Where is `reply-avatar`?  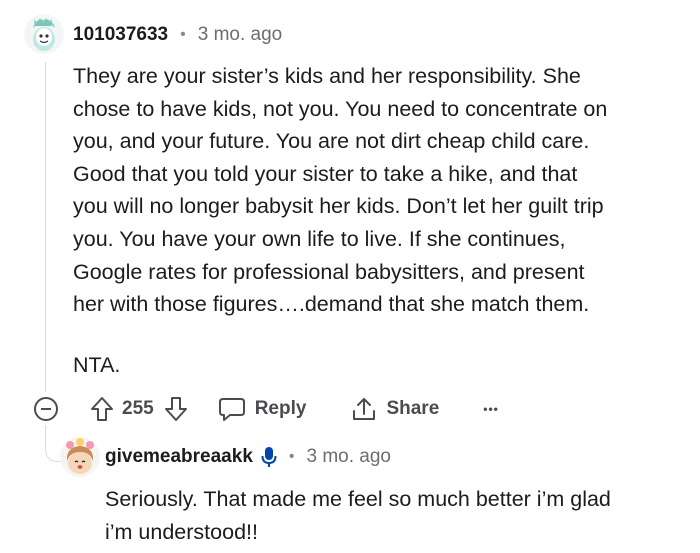 reply-avatar is located at coordinates (80, 457).